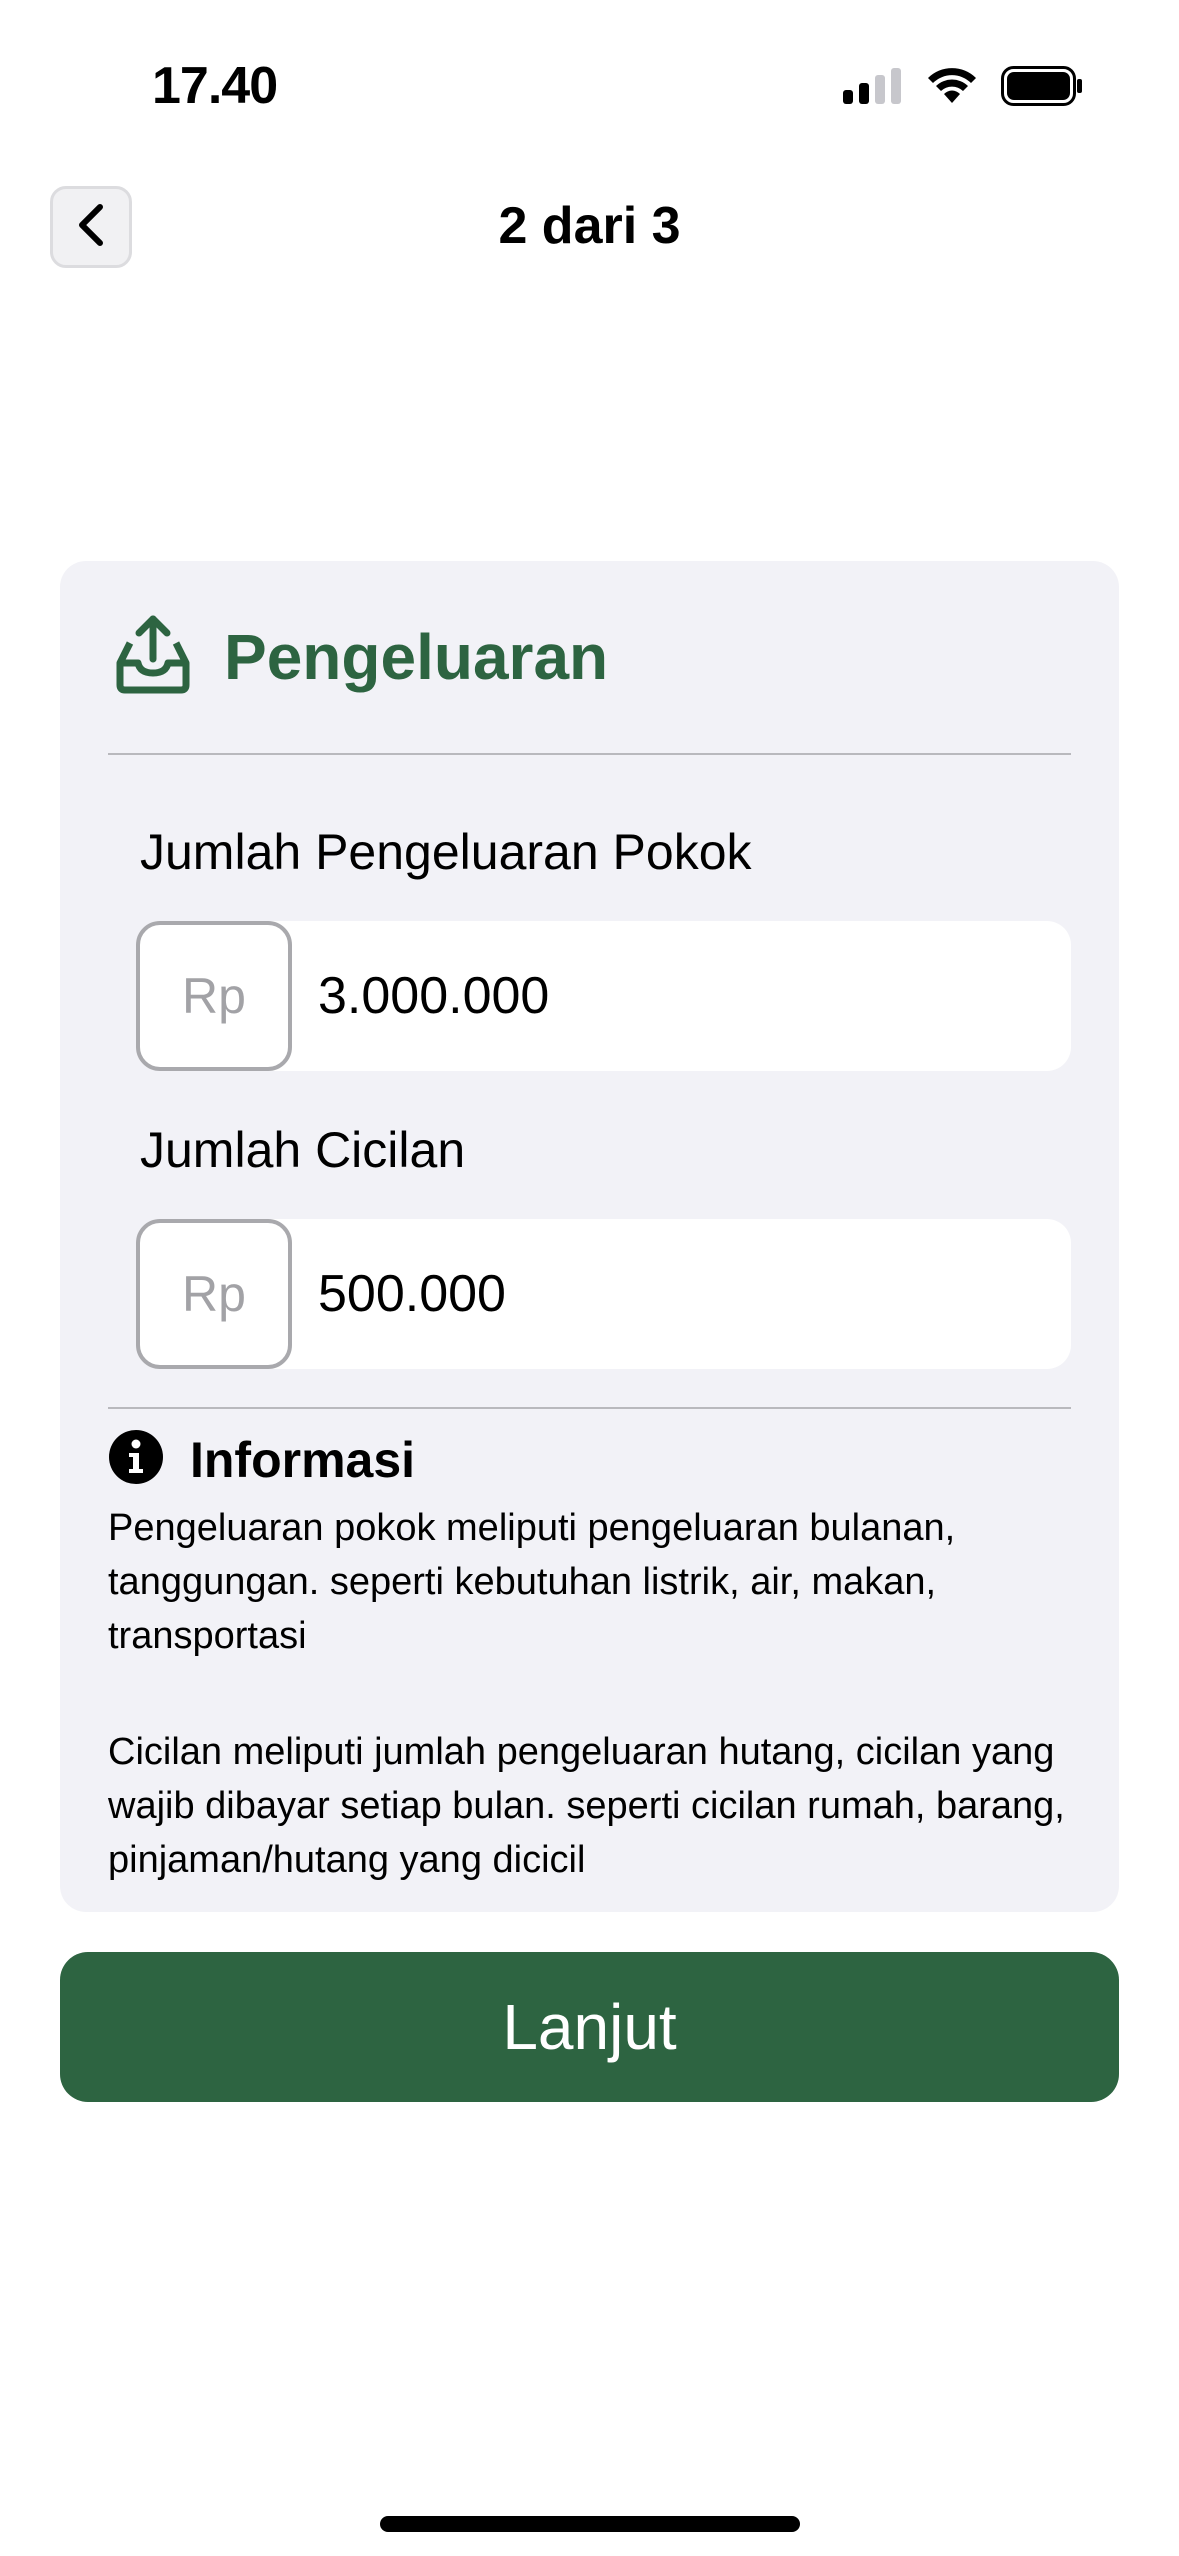  I want to click on battery-icon, so click(1042, 88).